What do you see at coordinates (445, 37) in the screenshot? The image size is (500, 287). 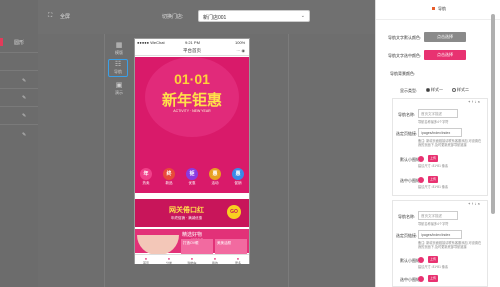 I see `text-color-button: 点击选择` at bounding box center [445, 37].